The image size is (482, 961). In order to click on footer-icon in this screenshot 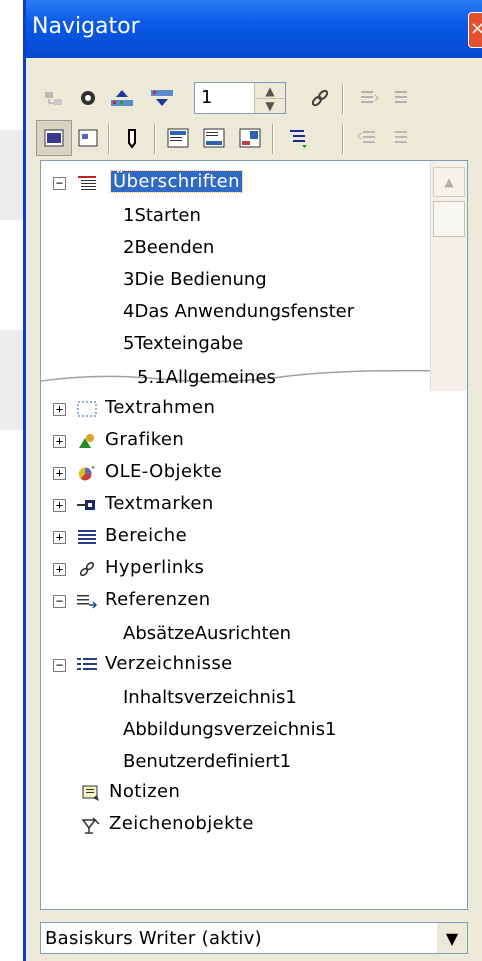, I will do `click(214, 138)`.